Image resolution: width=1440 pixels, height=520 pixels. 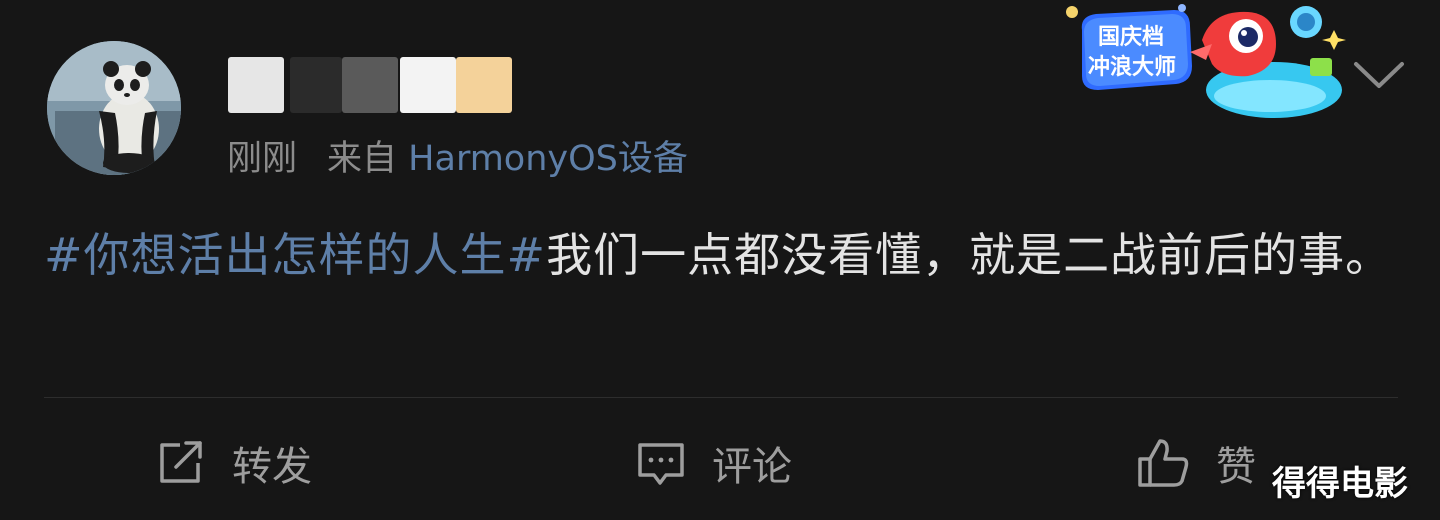 What do you see at coordinates (295, 255) in the screenshot?
I see `hashtag-link: #你想活出怎样的人生#` at bounding box center [295, 255].